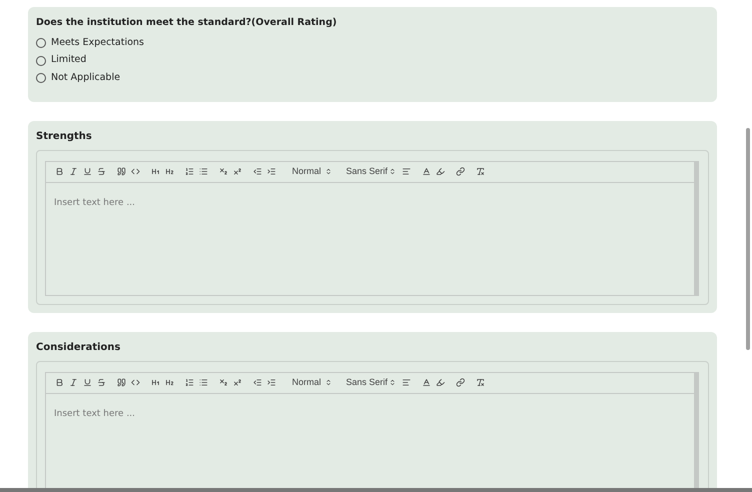 The width and height of the screenshot is (752, 492). Describe the element at coordinates (97, 43) in the screenshot. I see `option-label: Meets Expectations` at that location.